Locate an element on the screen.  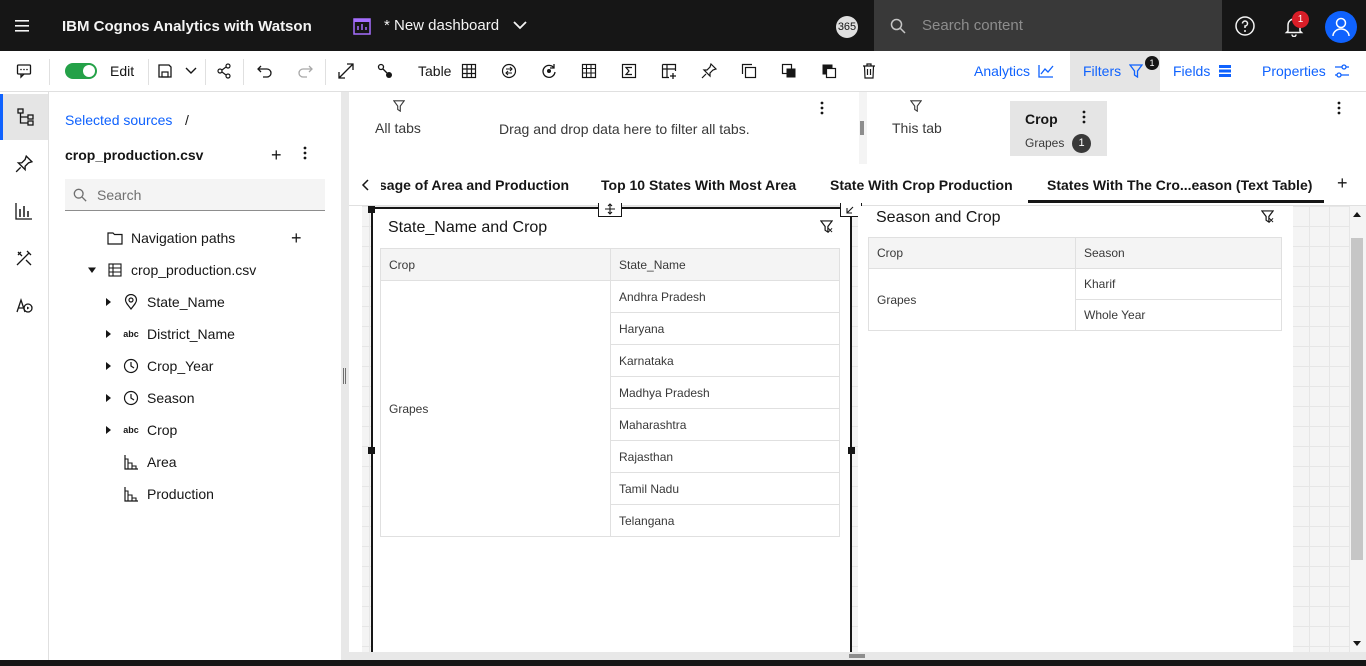
visualization-type-label: Table is located at coordinates (434, 71).